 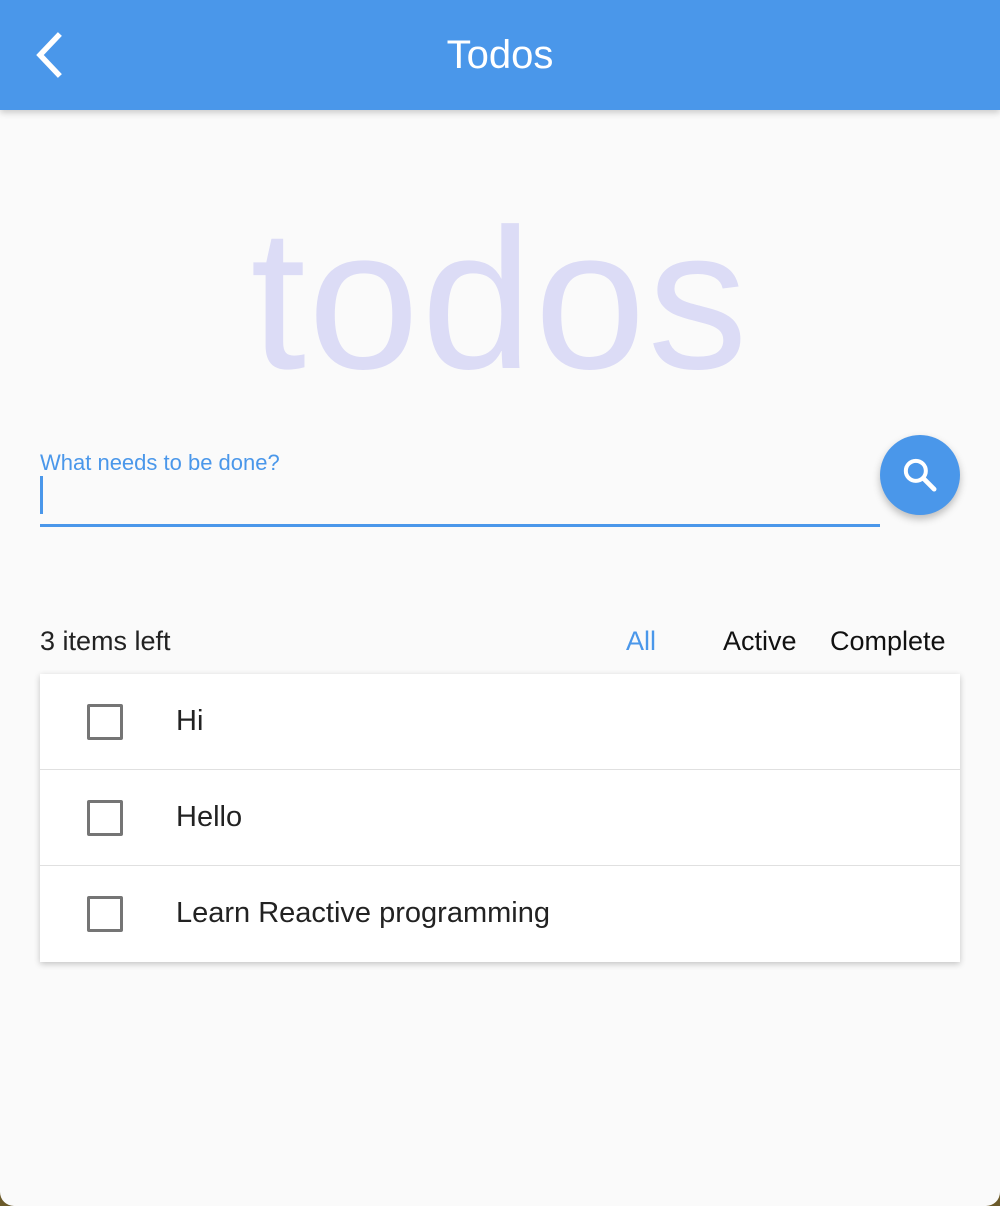 I want to click on todo-item: Hello, so click(x=500, y=818).